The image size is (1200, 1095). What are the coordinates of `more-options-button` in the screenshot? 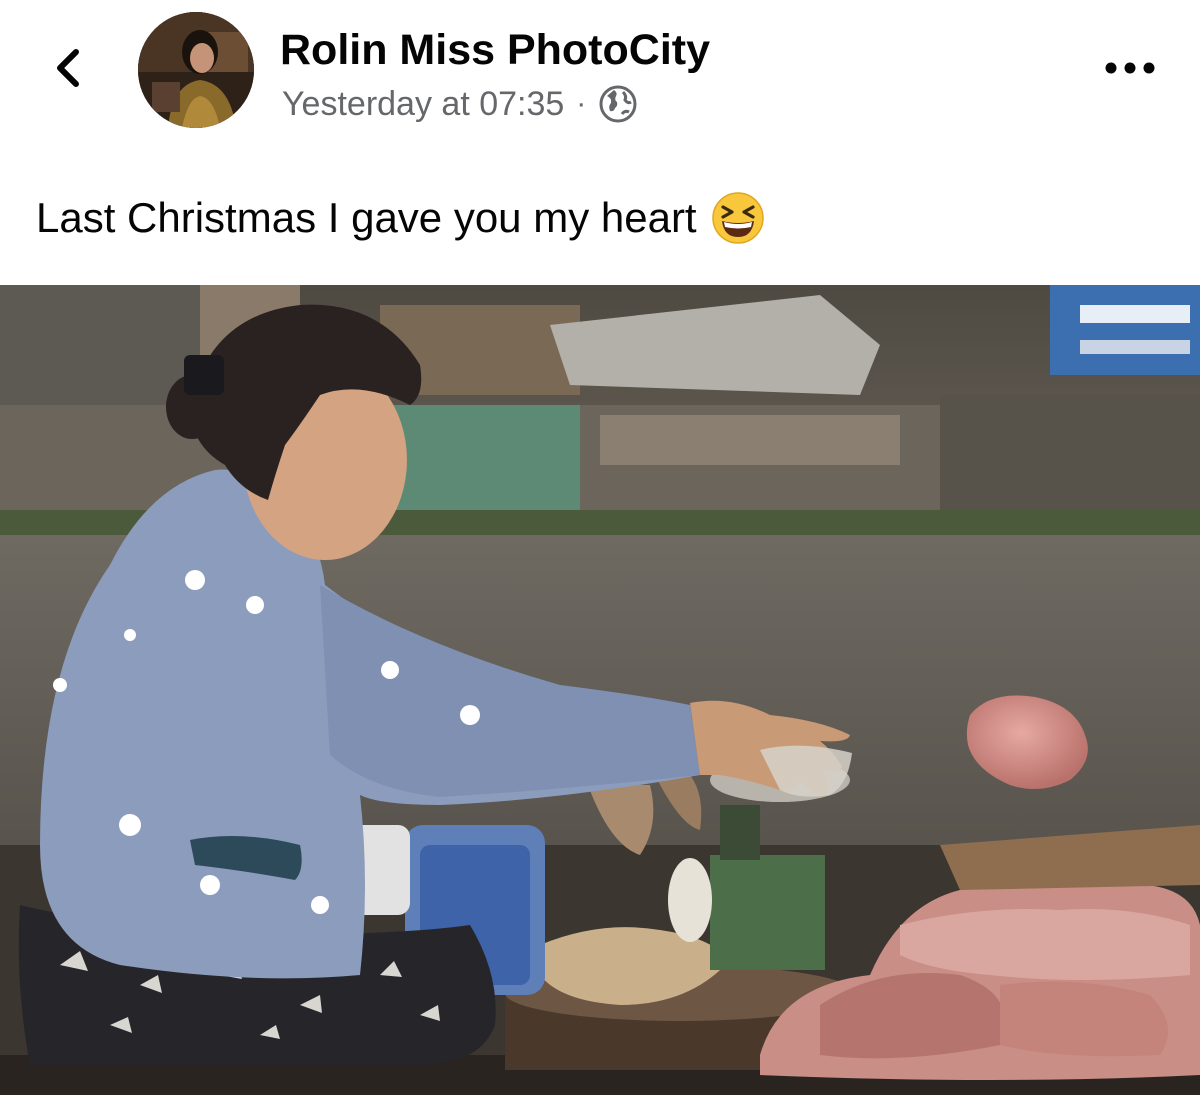 It's located at (1130, 68).